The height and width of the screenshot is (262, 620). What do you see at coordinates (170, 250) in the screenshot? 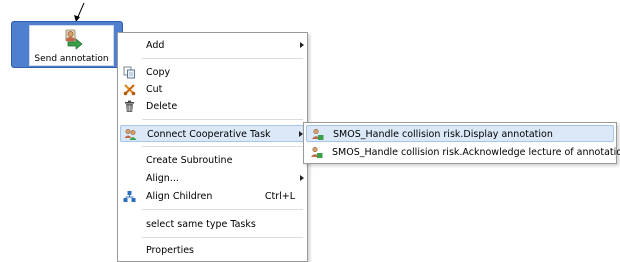
I see `menu-item-properties-label: Properties` at bounding box center [170, 250].